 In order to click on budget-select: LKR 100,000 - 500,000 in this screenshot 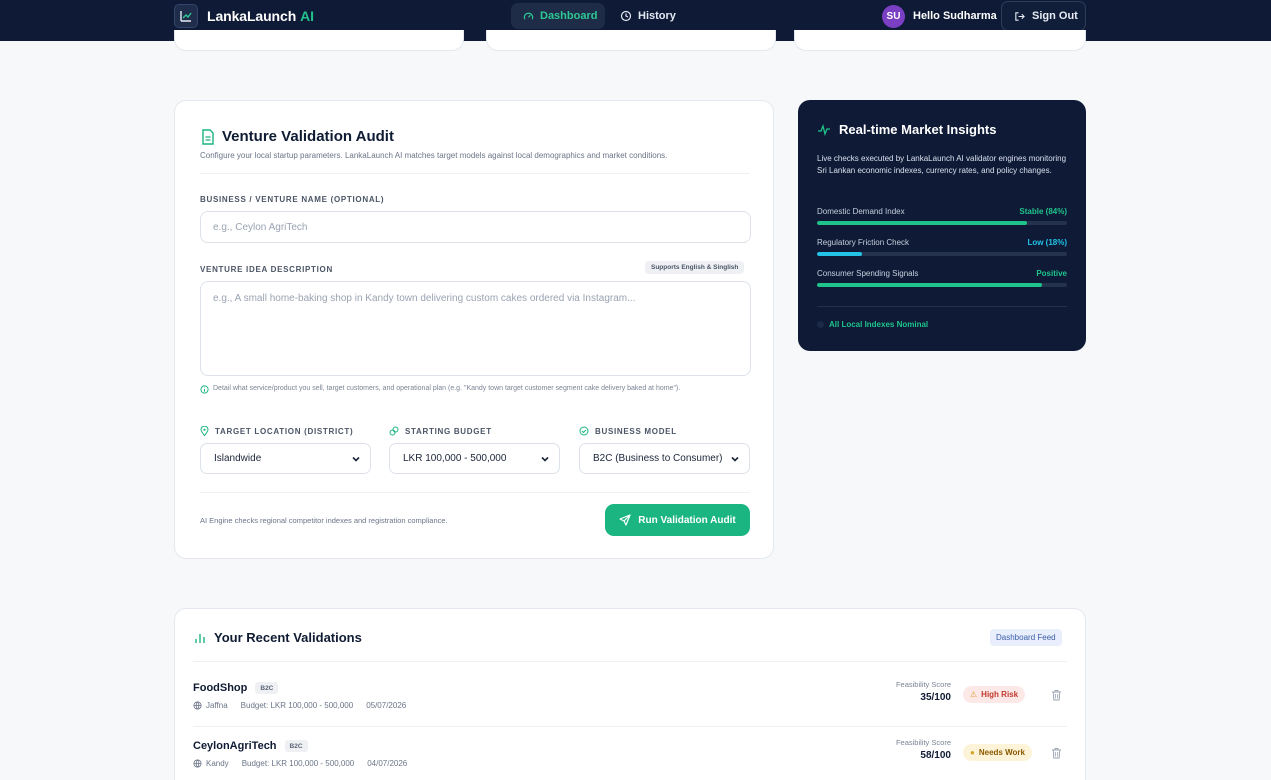, I will do `click(474, 458)`.